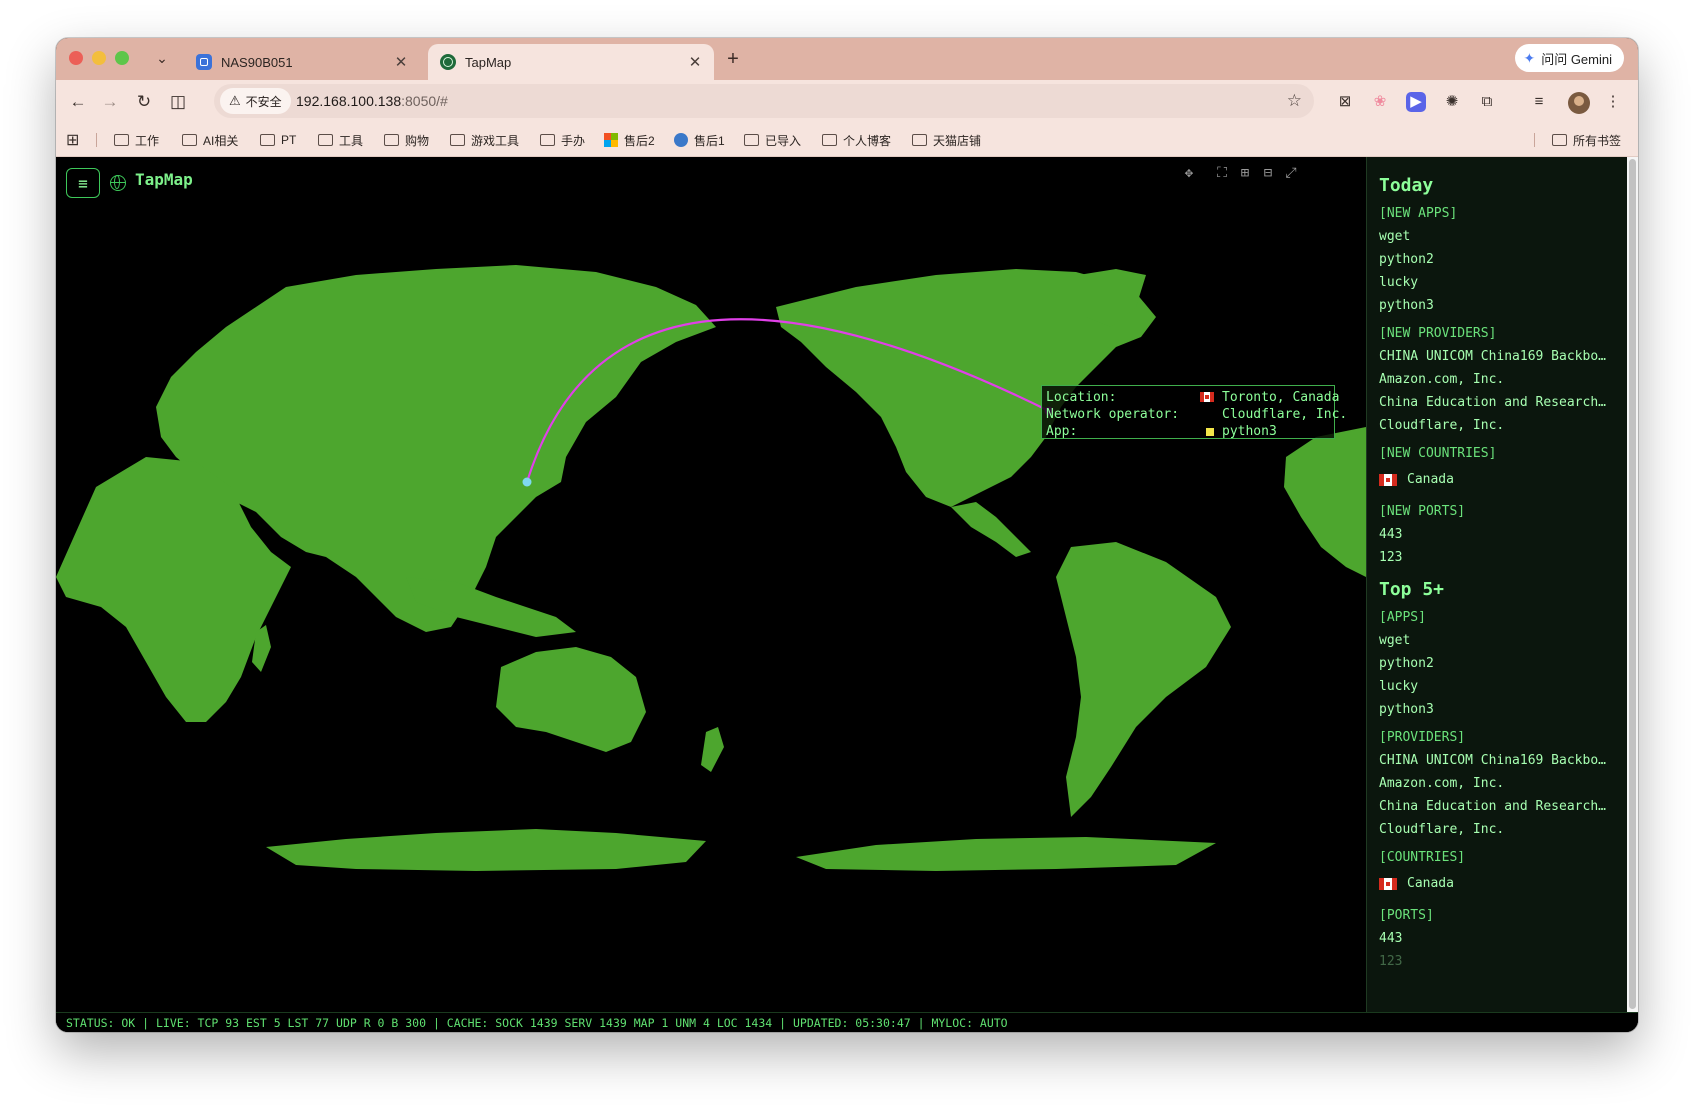  What do you see at coordinates (76, 58) in the screenshot?
I see `close-window-button` at bounding box center [76, 58].